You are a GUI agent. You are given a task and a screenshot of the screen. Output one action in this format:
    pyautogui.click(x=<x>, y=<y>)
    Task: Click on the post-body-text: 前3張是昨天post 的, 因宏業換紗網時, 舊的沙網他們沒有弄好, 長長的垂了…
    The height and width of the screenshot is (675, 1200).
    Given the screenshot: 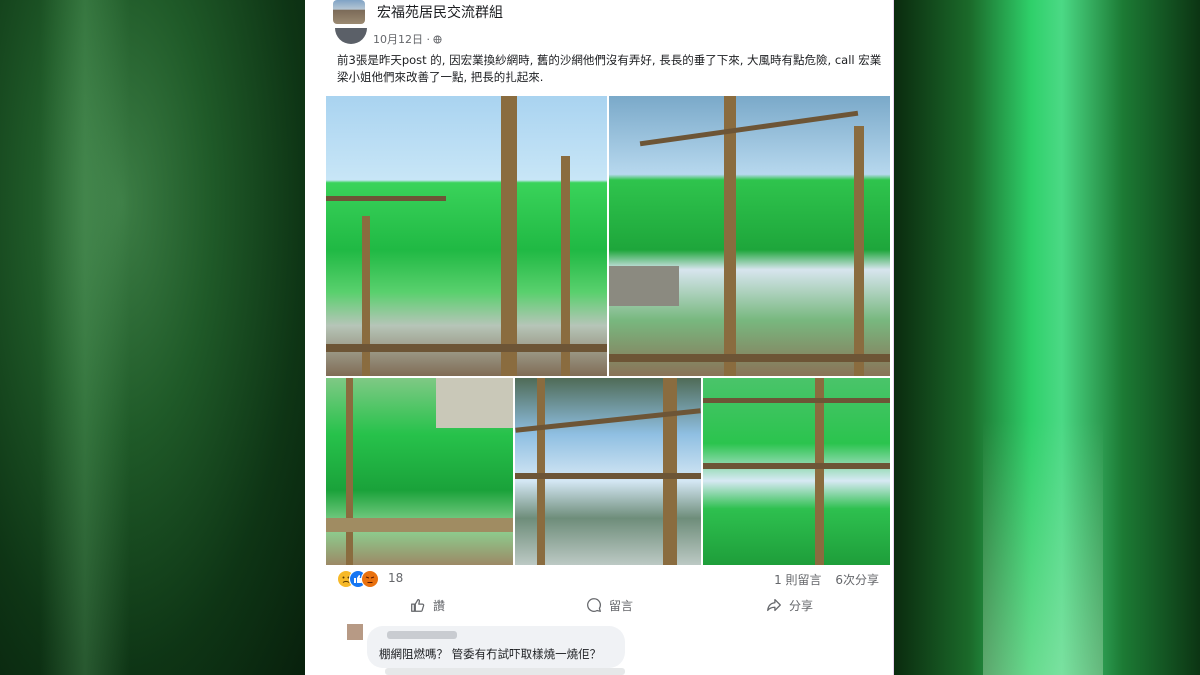 What is the action you would take?
    pyautogui.click(x=609, y=68)
    